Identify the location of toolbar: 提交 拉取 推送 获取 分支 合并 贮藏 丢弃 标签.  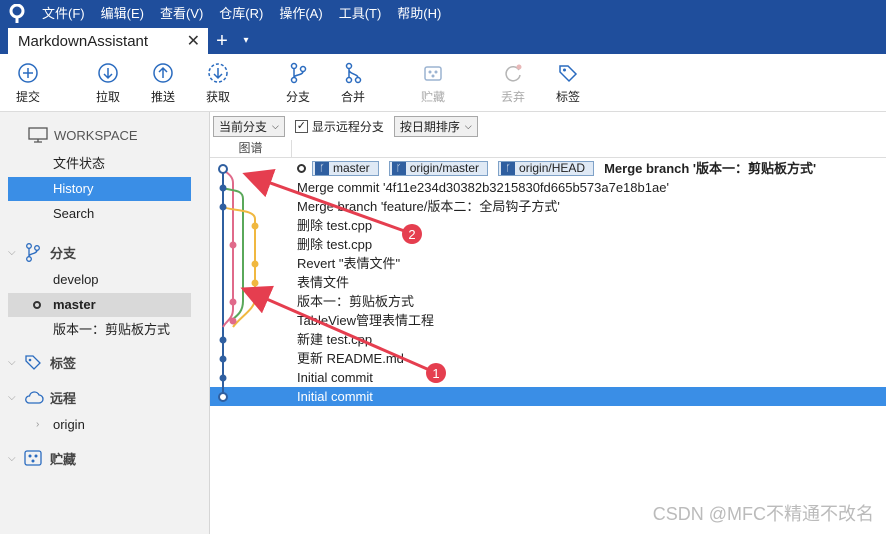
(443, 83).